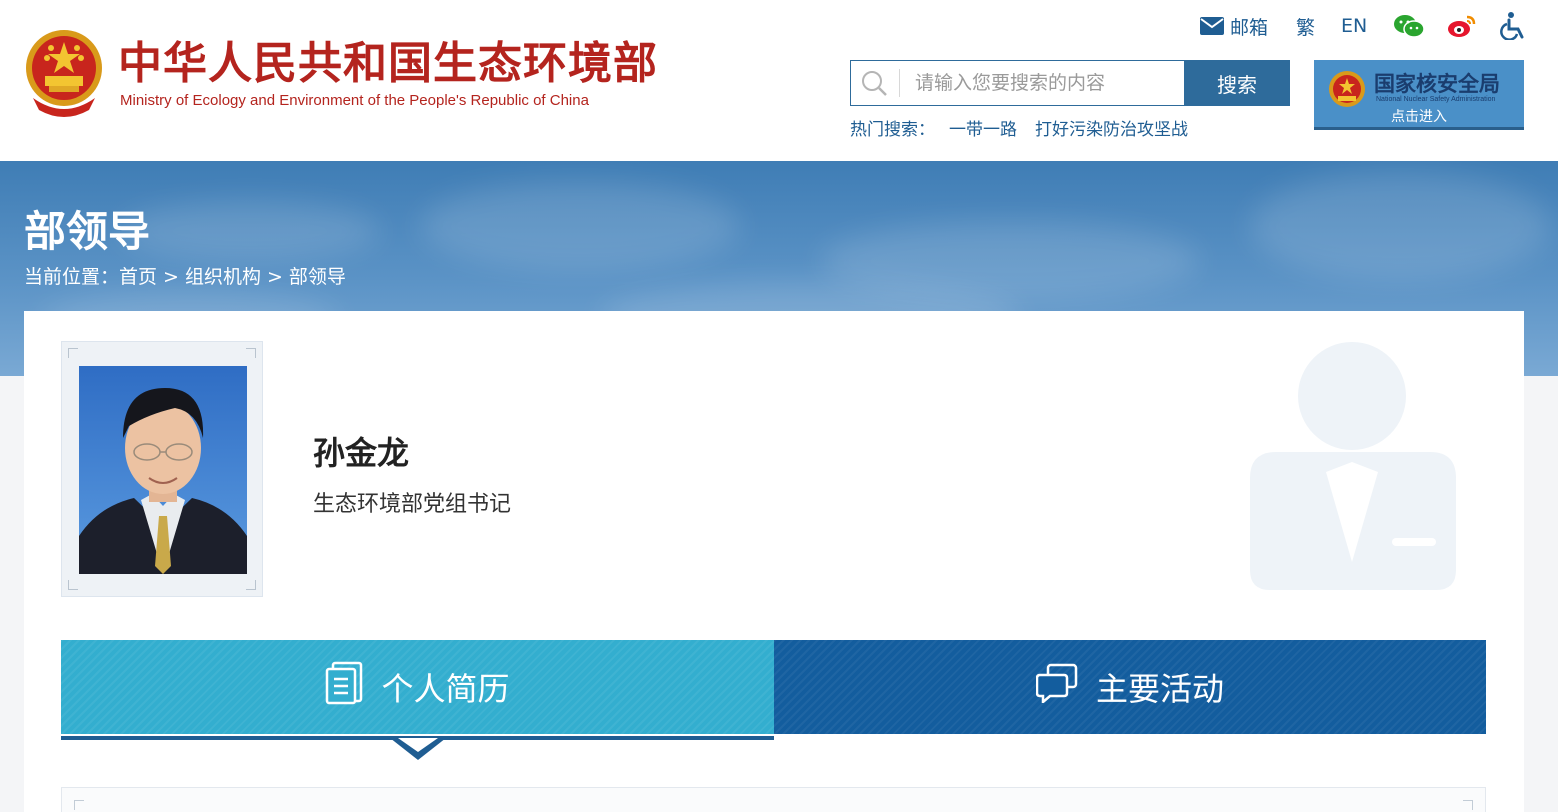  I want to click on mail-icon, so click(1212, 26).